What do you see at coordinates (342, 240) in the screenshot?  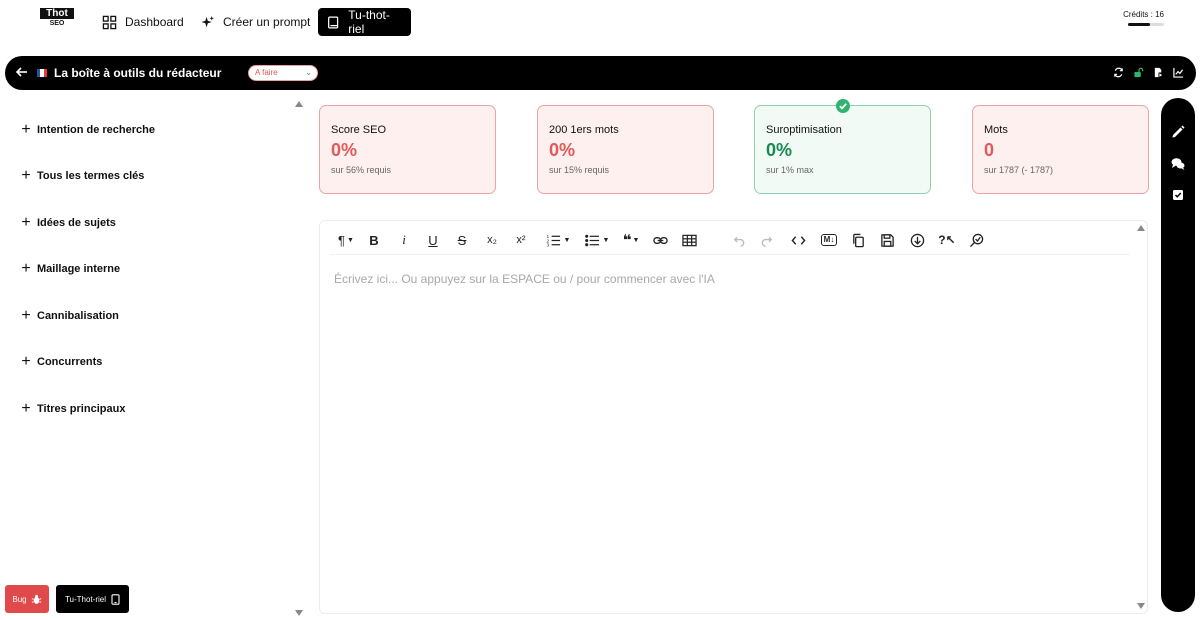 I see `pilcrow-icon: ¶` at bounding box center [342, 240].